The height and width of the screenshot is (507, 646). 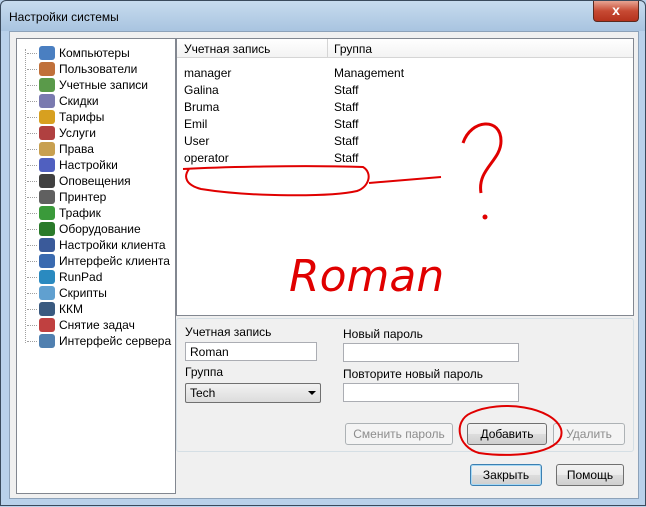 I want to click on tree-item-label: Оповещения, so click(x=95, y=181).